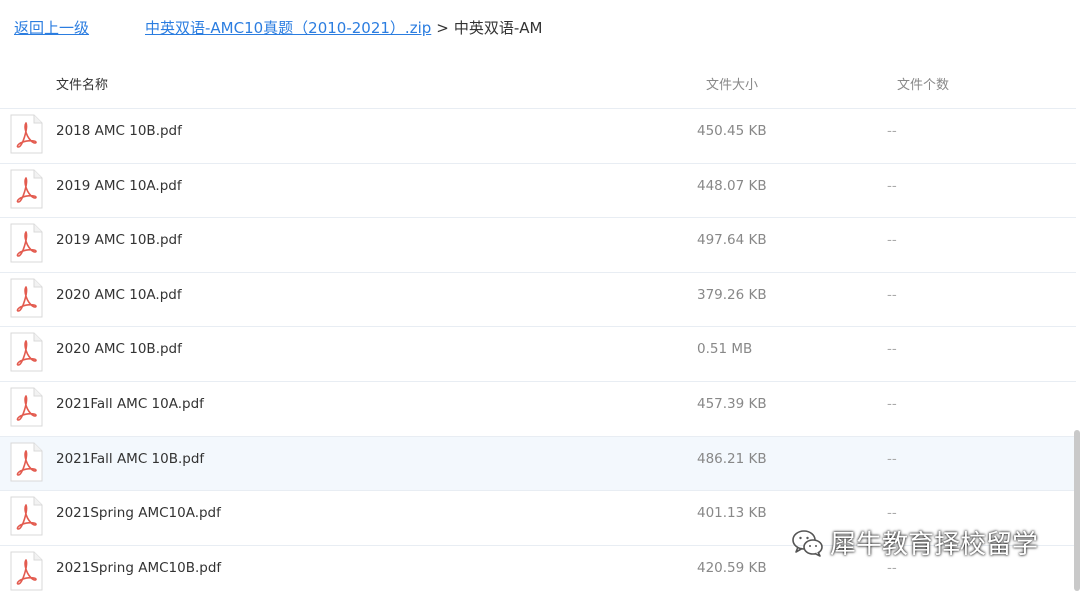 This screenshot has width=1080, height=591. What do you see at coordinates (725, 349) in the screenshot?
I see `file-size: 0.51 MB` at bounding box center [725, 349].